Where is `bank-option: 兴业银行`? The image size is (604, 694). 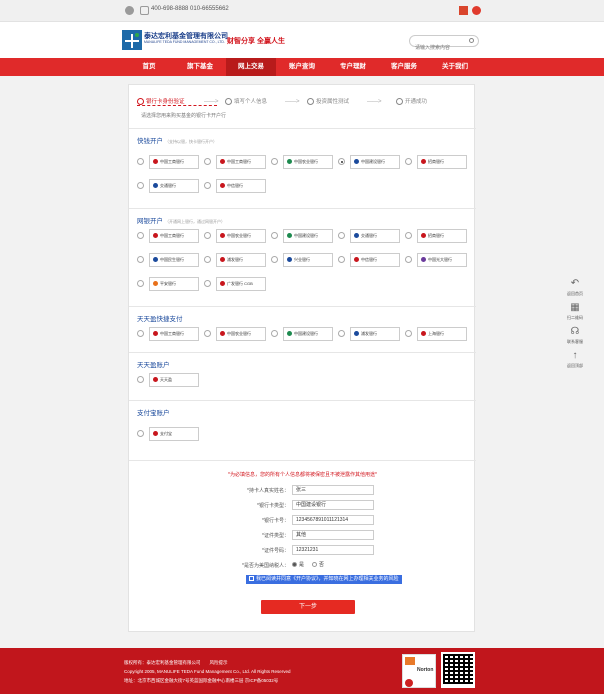 bank-option: 兴业银行 is located at coordinates (303, 260).